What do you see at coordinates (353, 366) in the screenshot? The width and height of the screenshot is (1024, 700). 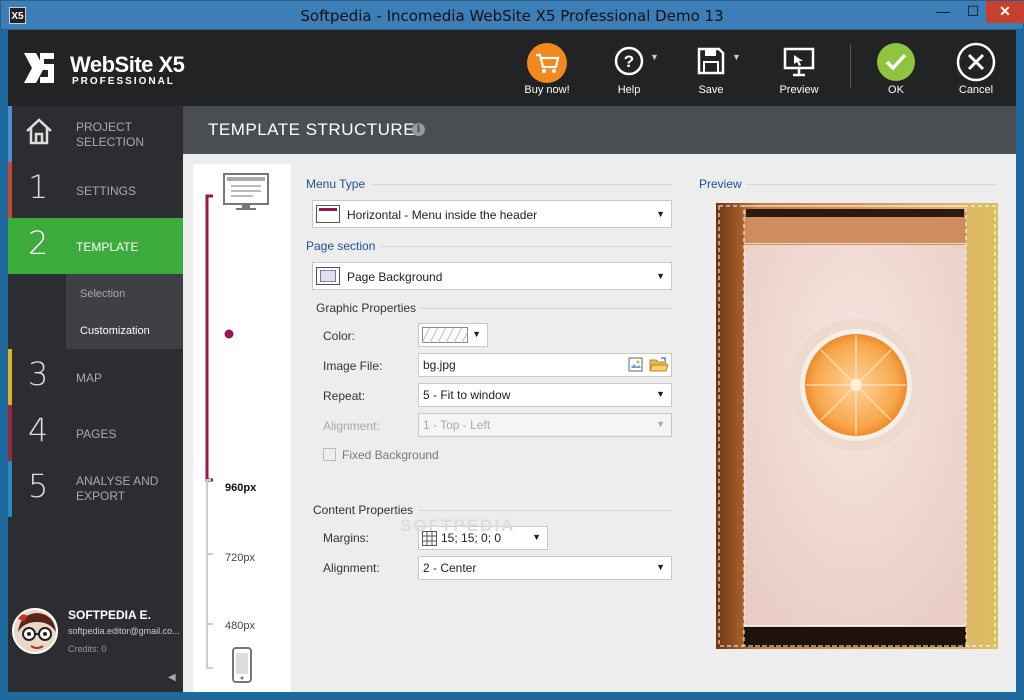 I see `image-file-label: Image File:` at bounding box center [353, 366].